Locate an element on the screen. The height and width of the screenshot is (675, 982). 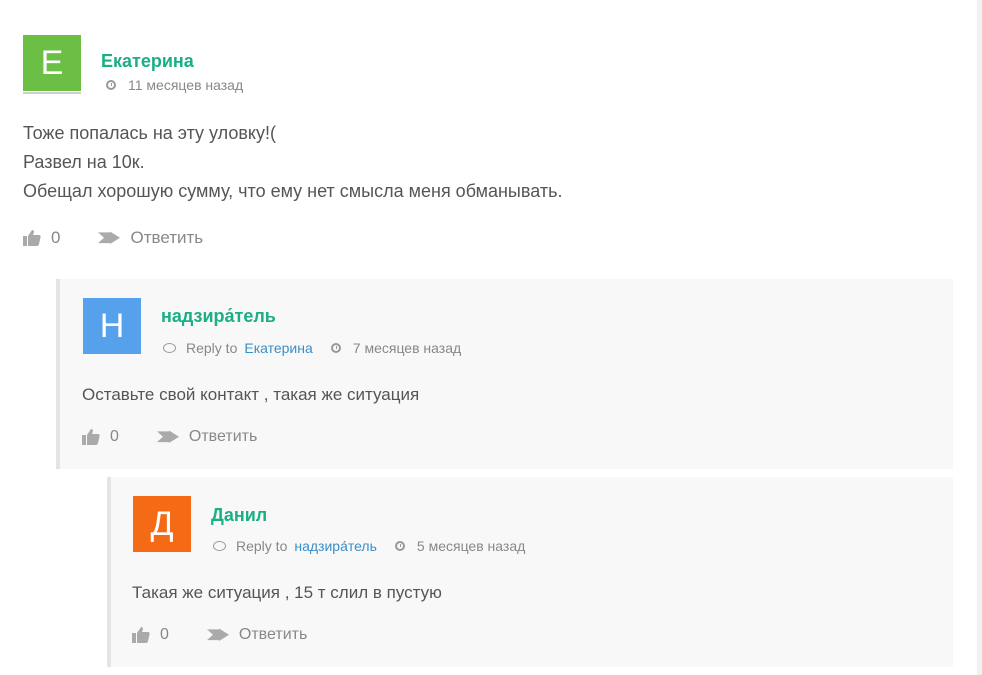
reply-arrow-icon is located at coordinates (217, 635).